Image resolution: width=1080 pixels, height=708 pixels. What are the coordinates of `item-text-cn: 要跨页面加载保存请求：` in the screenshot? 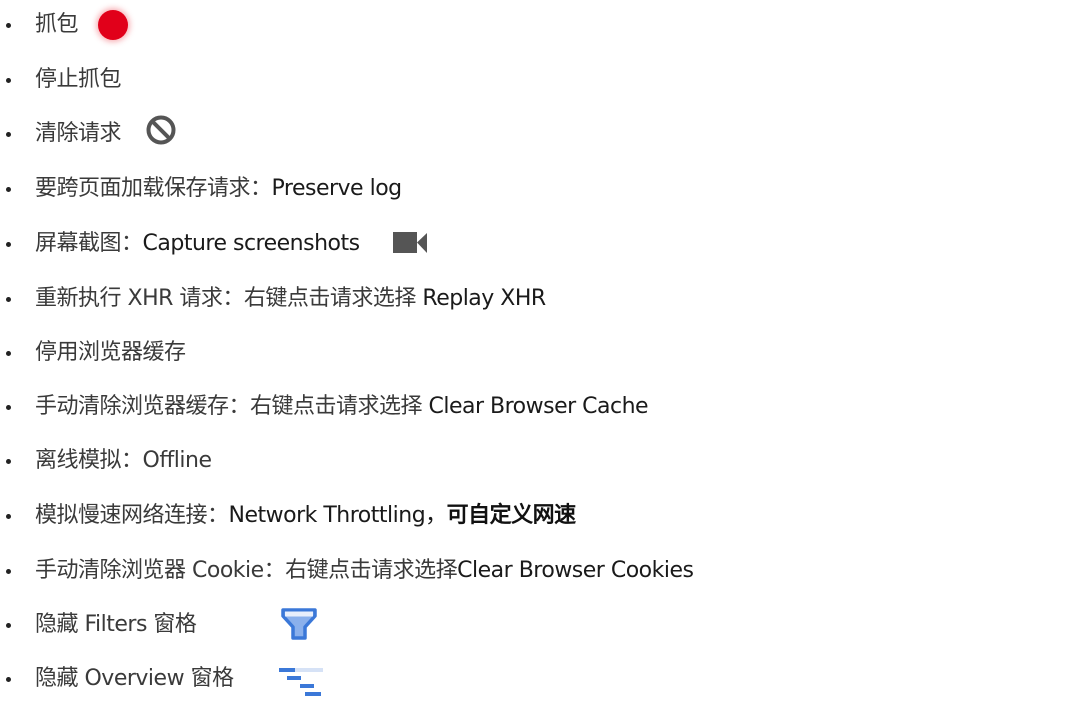 It's located at (153, 188).